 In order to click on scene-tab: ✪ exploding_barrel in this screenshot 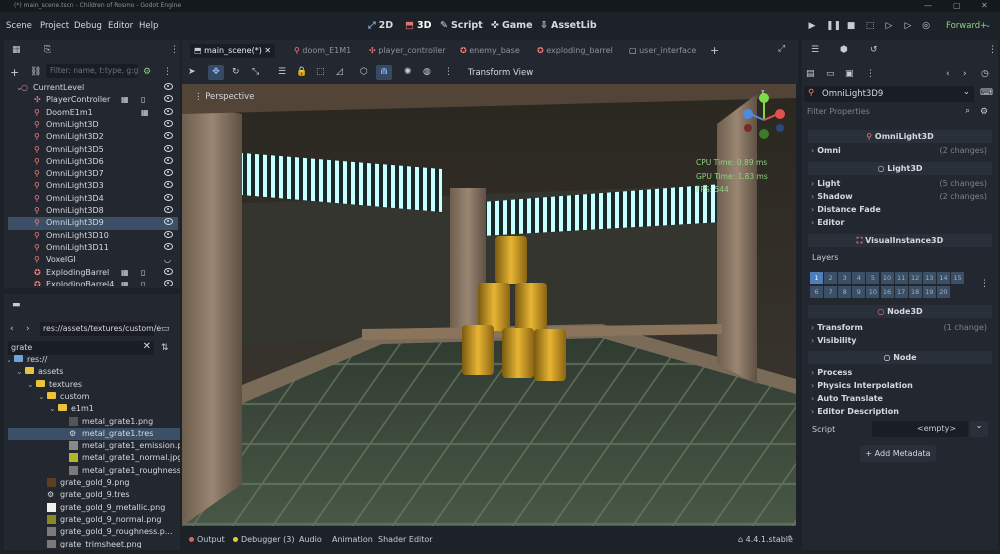, I will do `click(575, 51)`.